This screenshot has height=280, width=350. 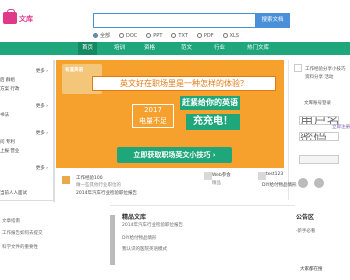 What do you see at coordinates (26, 143) in the screenshot?
I see `category-item: 问 专利` at bounding box center [26, 143].